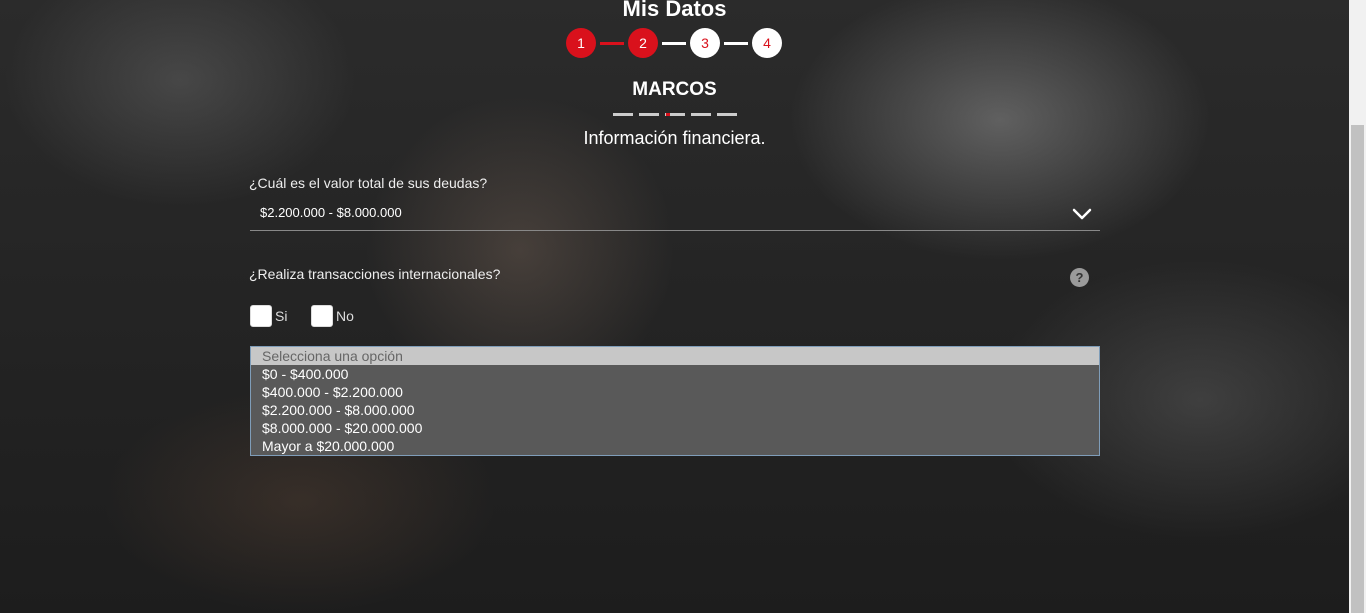 The width and height of the screenshot is (1366, 613). I want to click on listbox-option: $0 - $400.000, so click(675, 374).